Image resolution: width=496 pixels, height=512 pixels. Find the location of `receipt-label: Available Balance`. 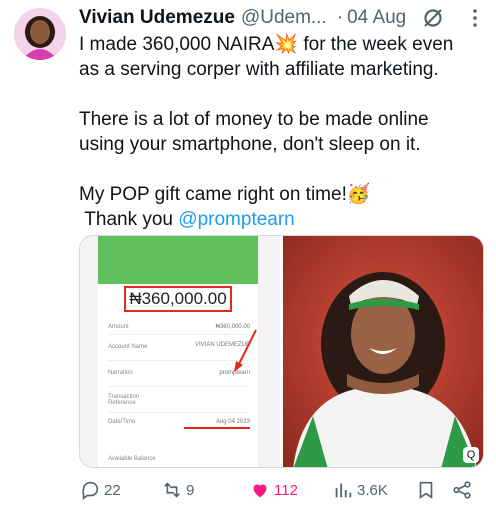

receipt-label: Available Balance is located at coordinates (132, 459).